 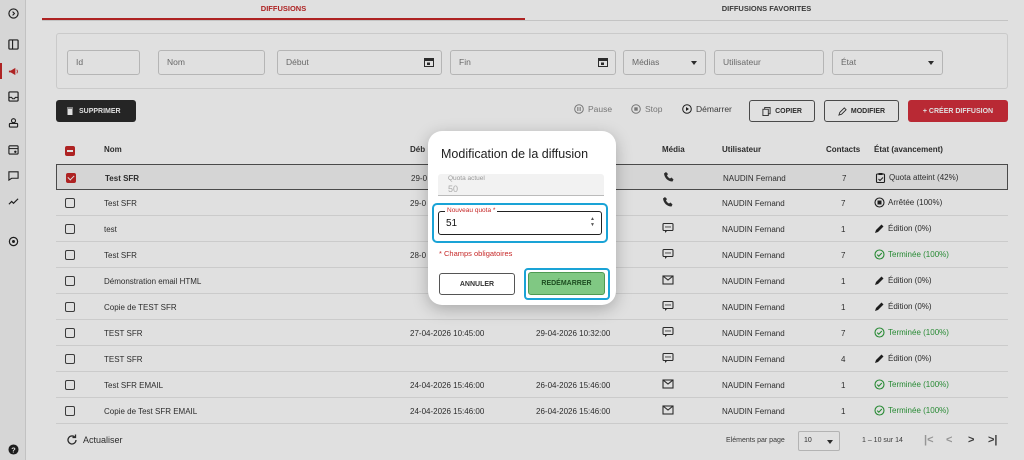 I want to click on dialog-title: Modification de la diffusion, so click(x=515, y=154).